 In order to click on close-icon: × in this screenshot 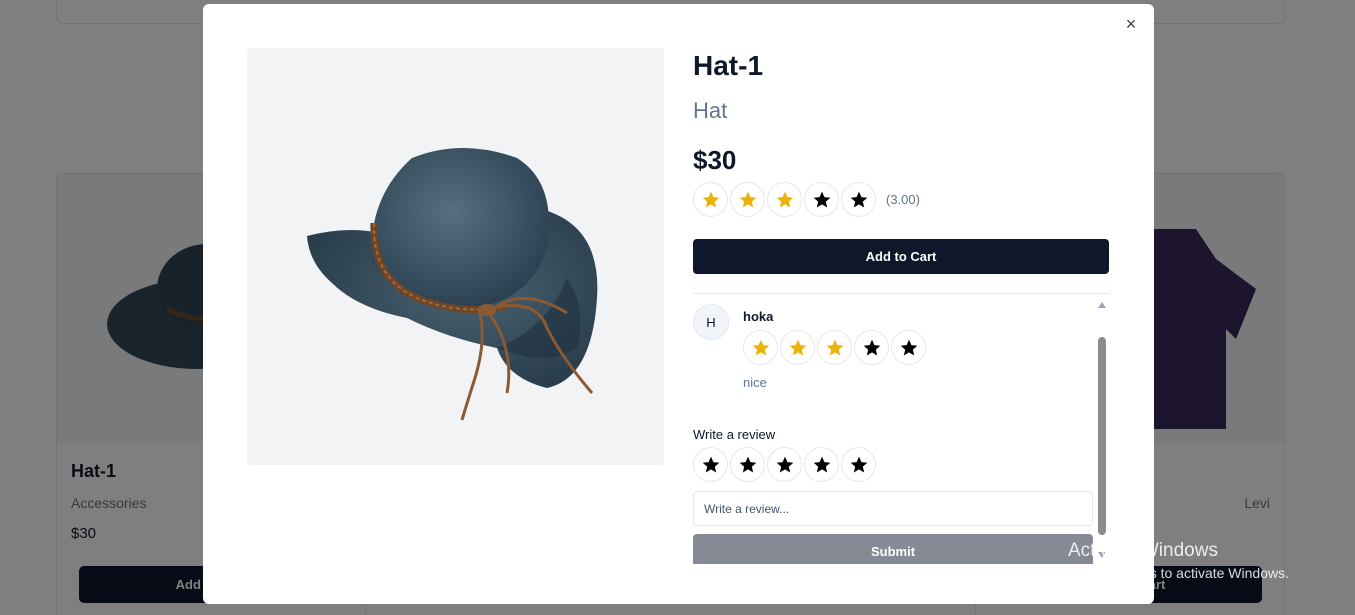, I will do `click(1131, 24)`.